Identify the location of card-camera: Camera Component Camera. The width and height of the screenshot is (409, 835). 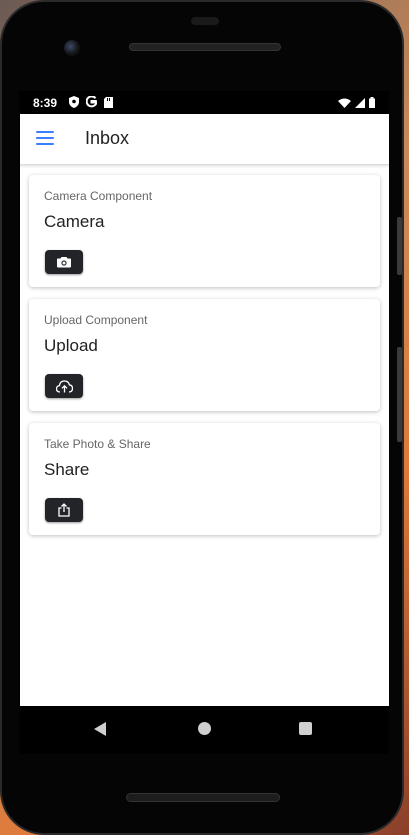
(204, 231).